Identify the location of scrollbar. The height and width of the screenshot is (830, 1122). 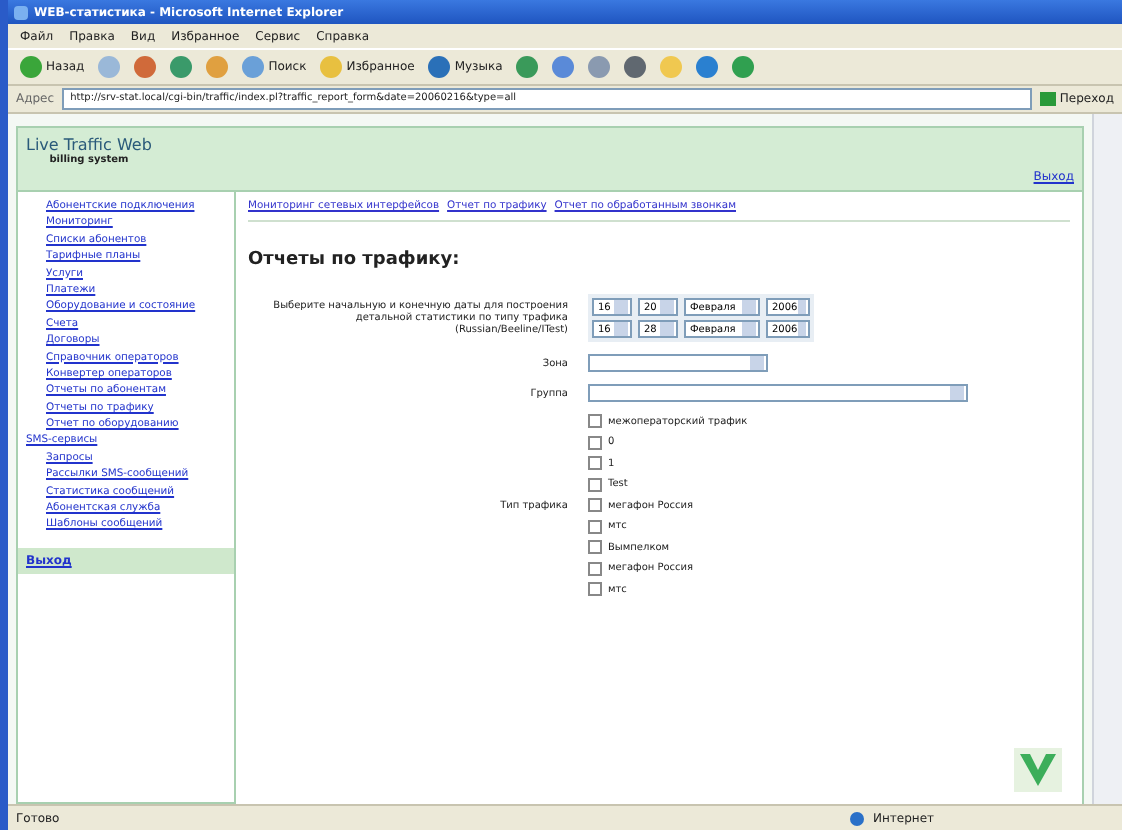
(1107, 459).